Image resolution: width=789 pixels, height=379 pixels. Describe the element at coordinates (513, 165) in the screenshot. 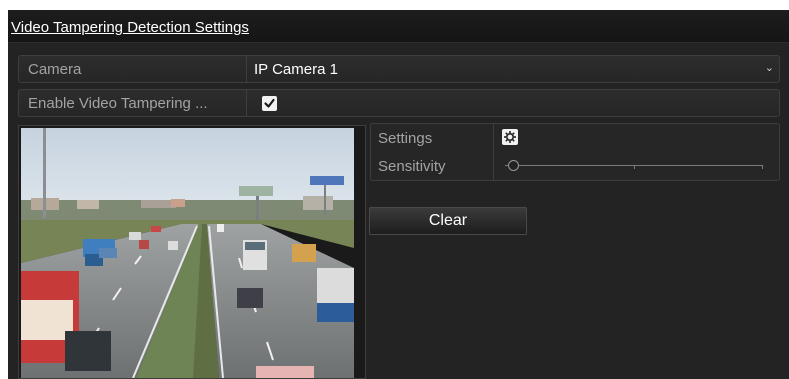

I see `sensitivity-slider-handle` at that location.